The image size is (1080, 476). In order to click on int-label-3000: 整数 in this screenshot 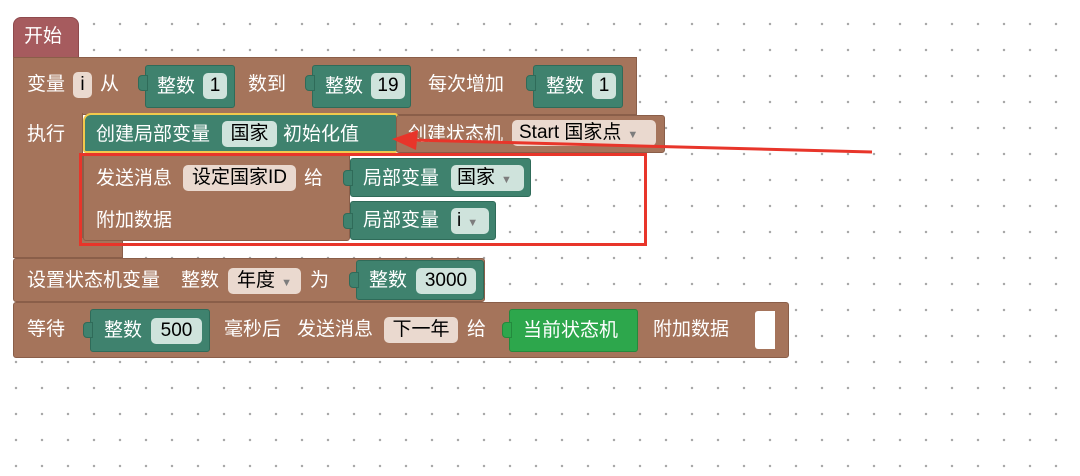, I will do `click(388, 280)`.